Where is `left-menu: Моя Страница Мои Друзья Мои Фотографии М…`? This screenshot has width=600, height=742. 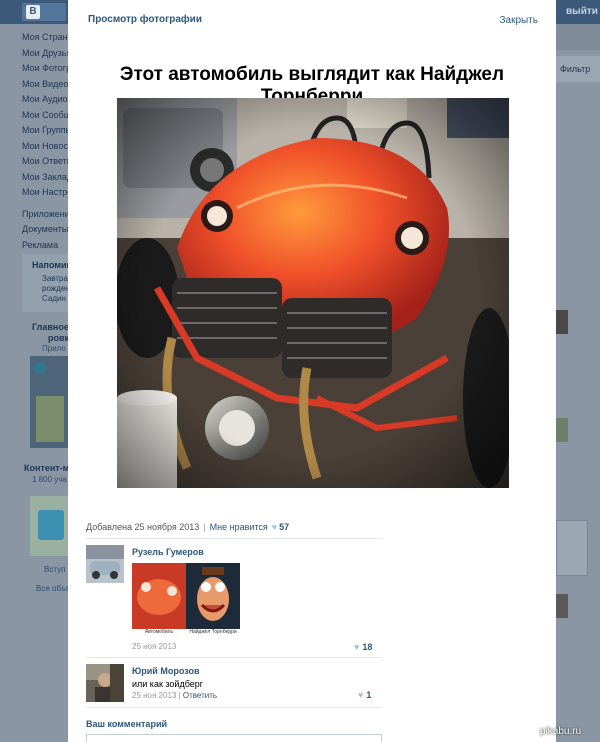 left-menu: Моя Страница Мои Друзья Мои Фотографии М… is located at coordinates (45, 141).